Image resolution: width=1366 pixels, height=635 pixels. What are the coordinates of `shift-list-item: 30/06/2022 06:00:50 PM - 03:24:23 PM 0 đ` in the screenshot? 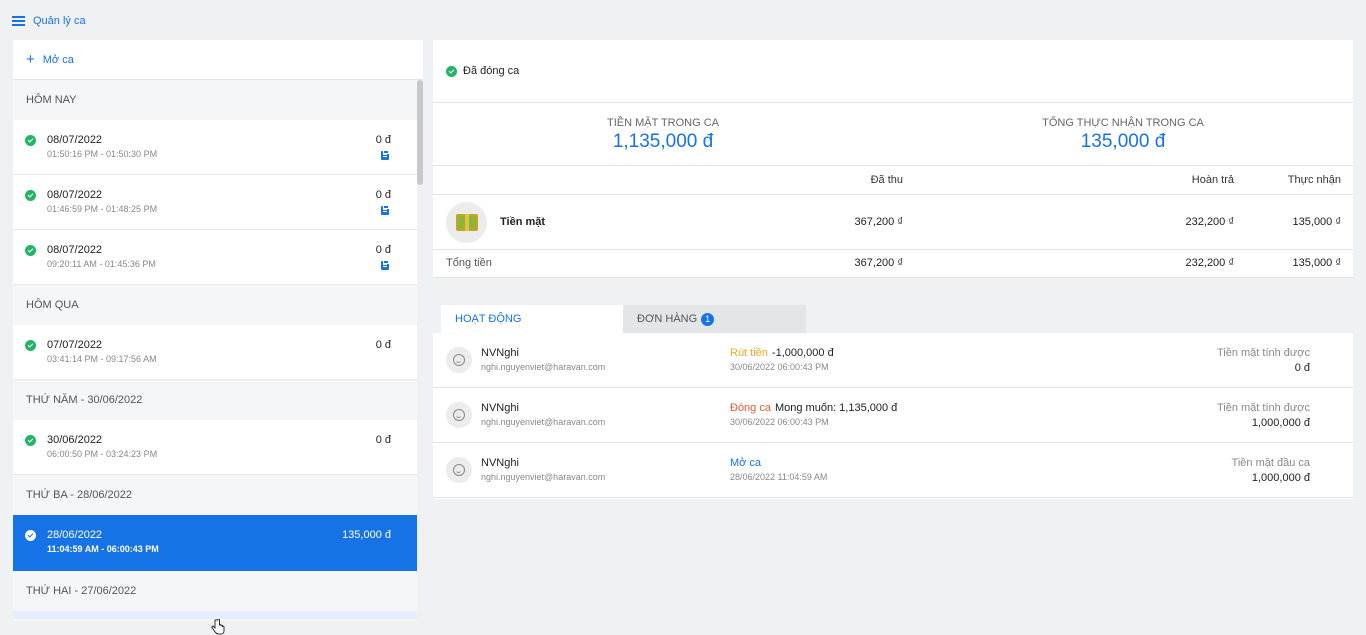 It's located at (215, 447).